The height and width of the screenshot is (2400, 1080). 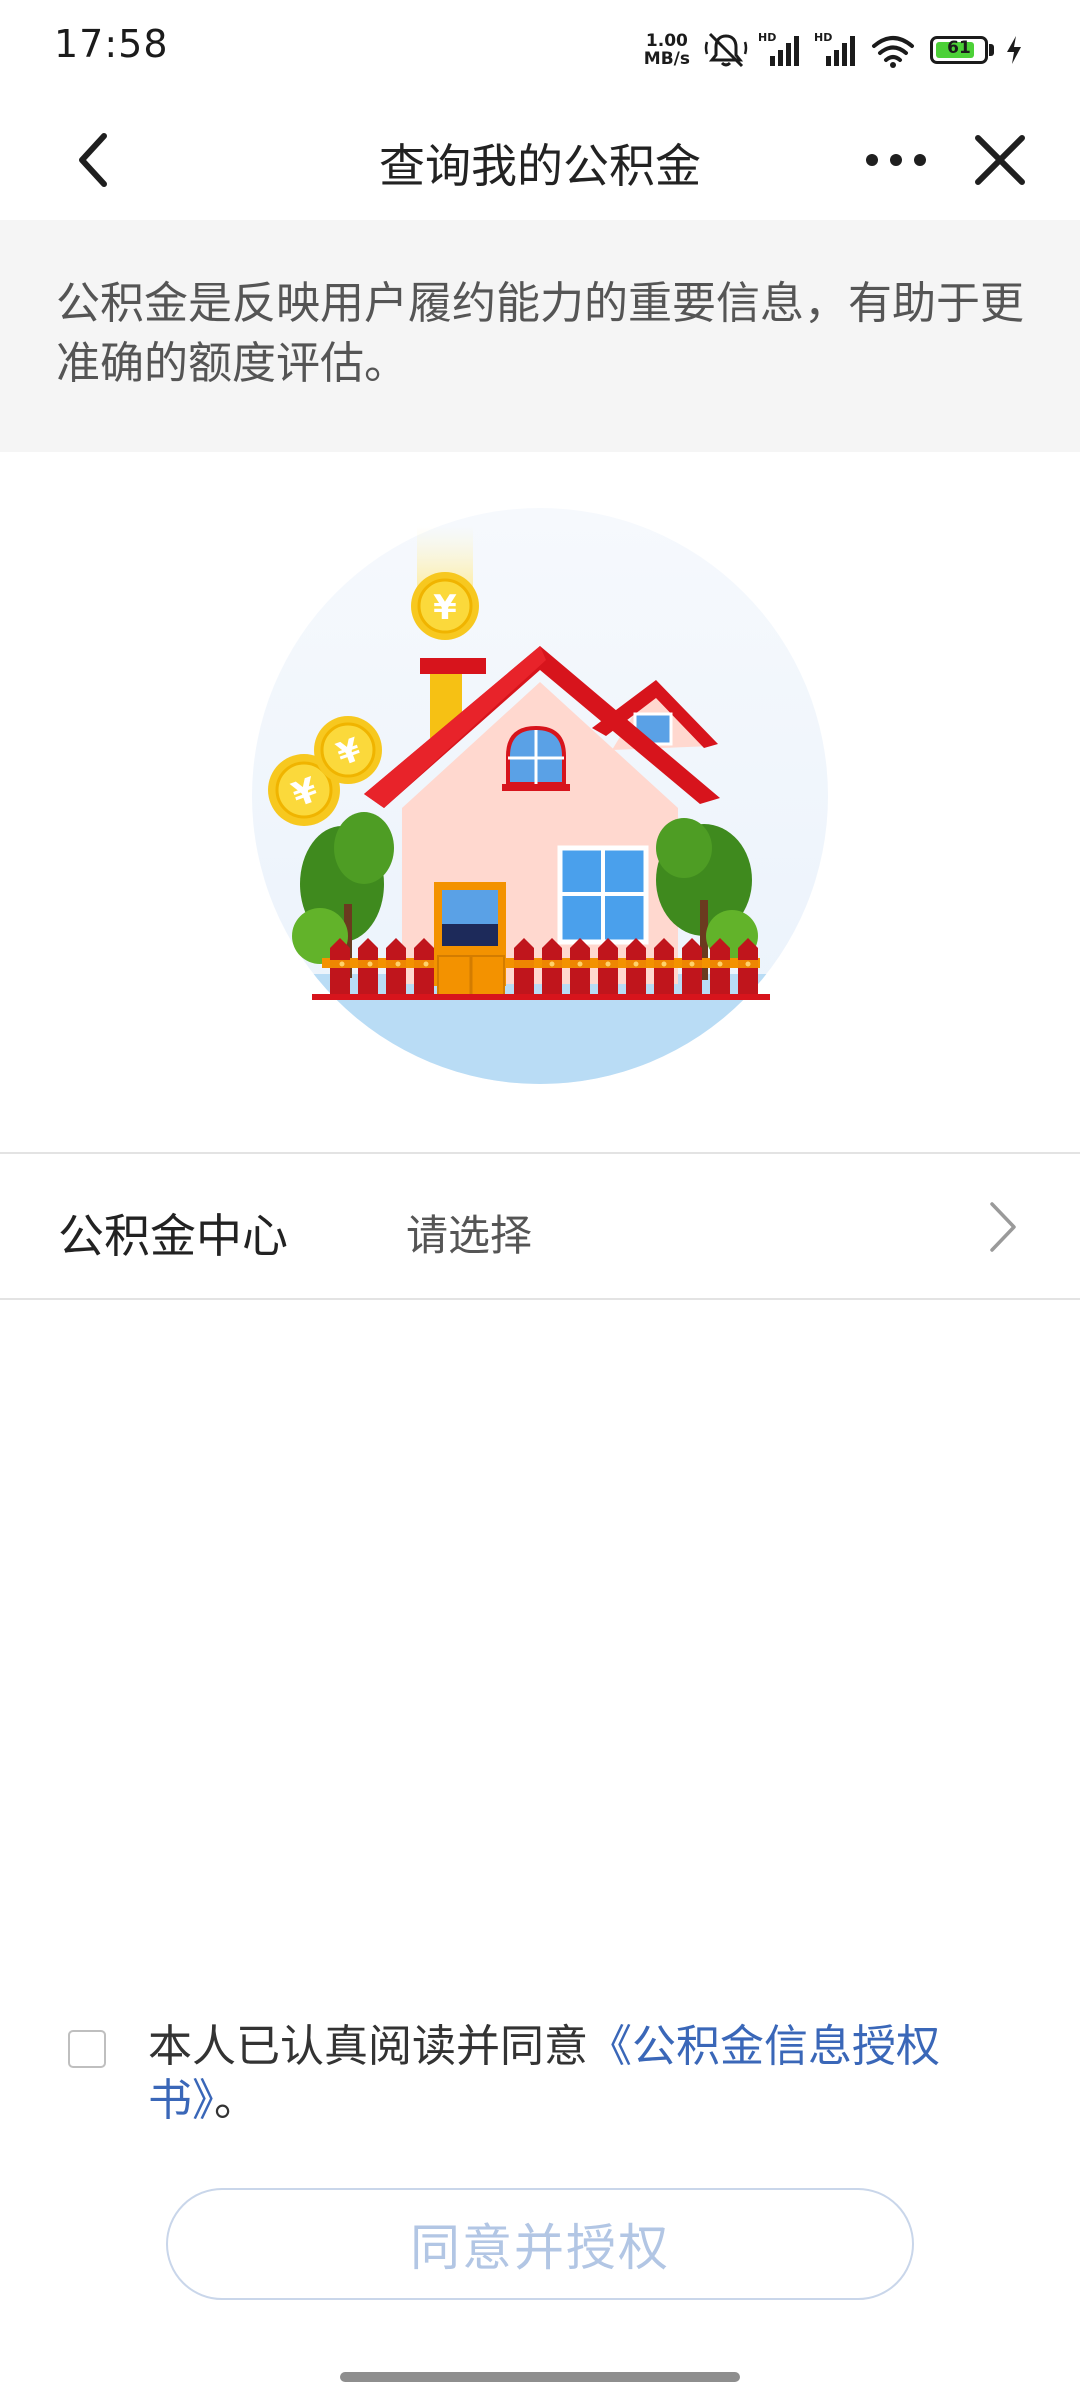 What do you see at coordinates (991, 50) in the screenshot?
I see `battery-cap` at bounding box center [991, 50].